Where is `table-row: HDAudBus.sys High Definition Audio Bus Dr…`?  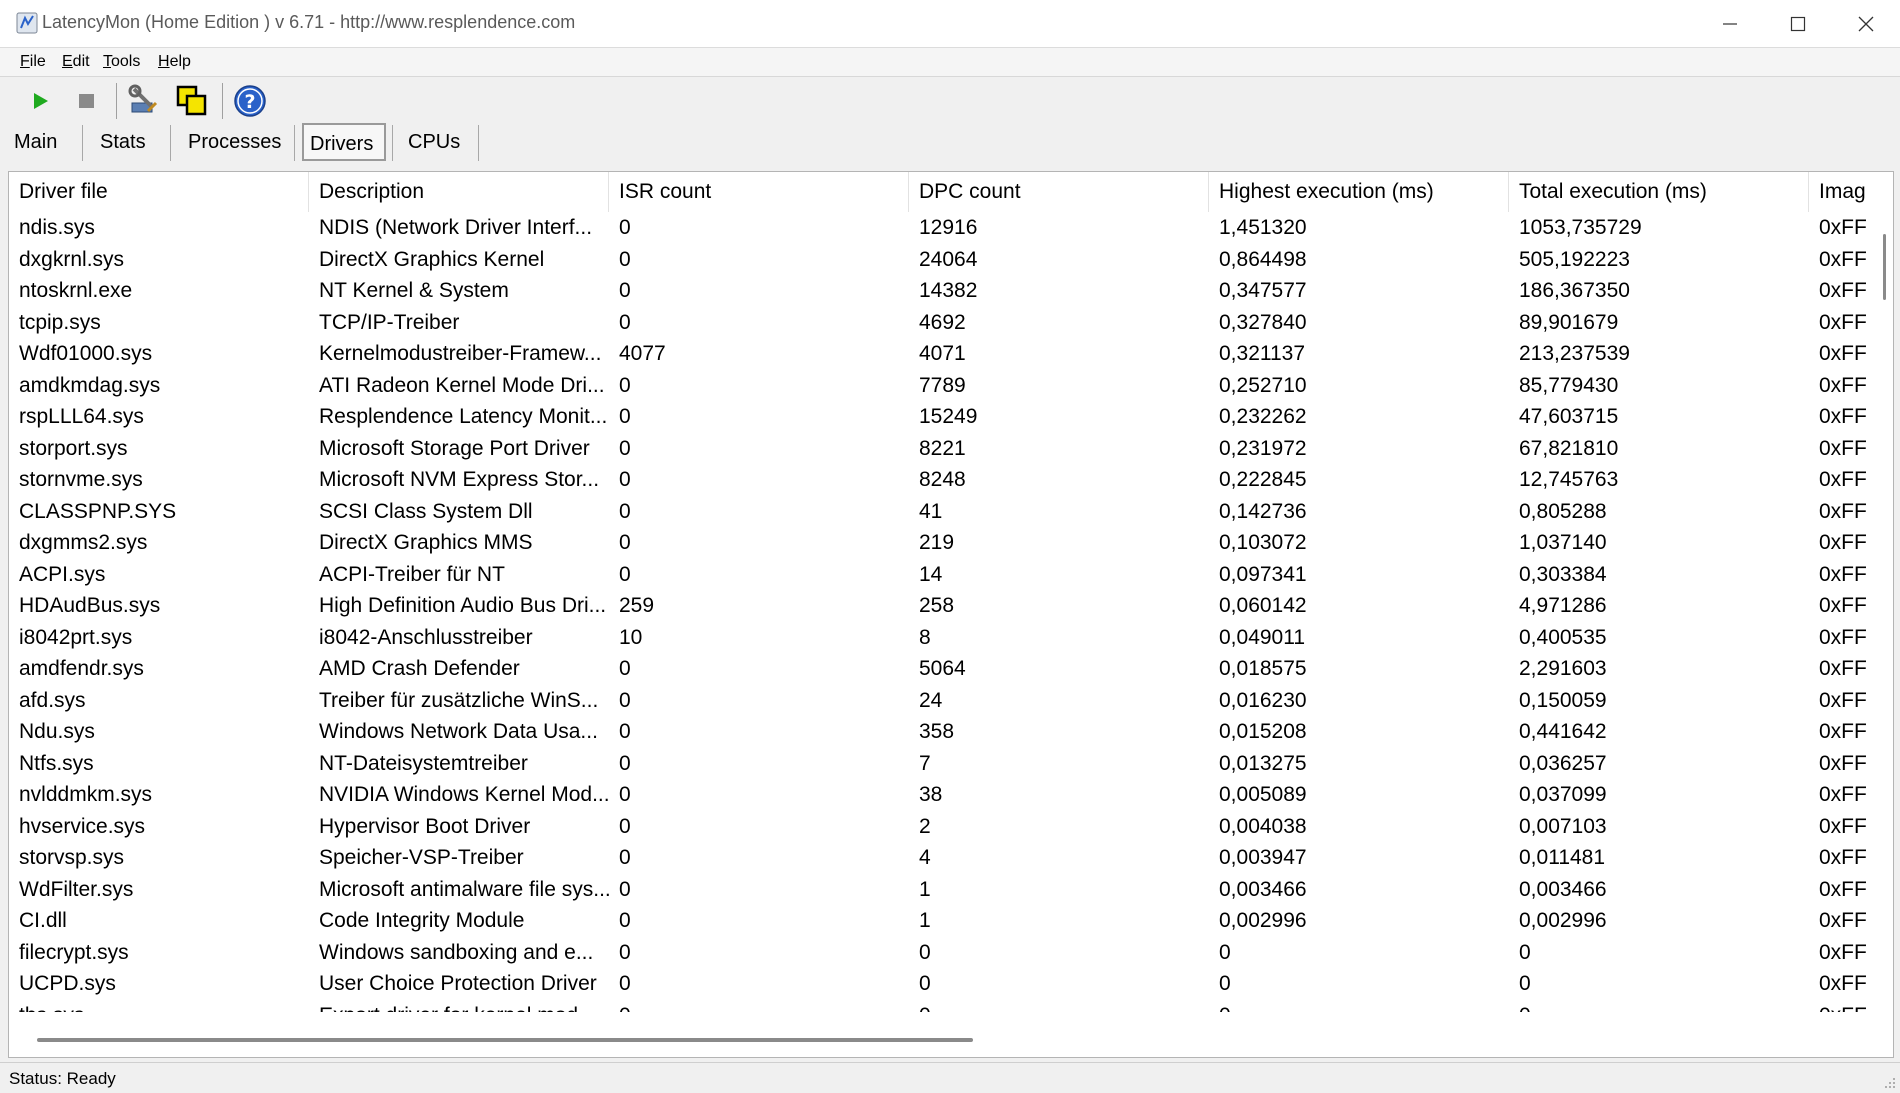
table-row: HDAudBus.sys High Definition Audio Bus Dr… is located at coordinates (939, 606).